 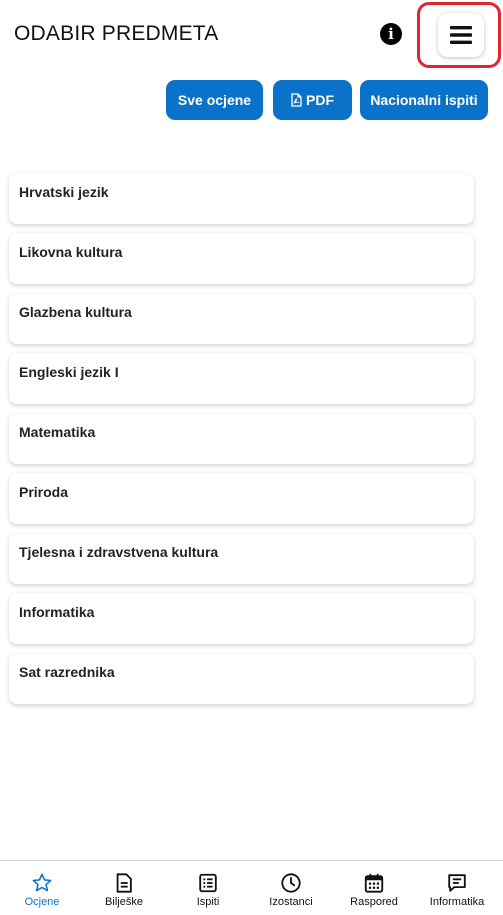 I want to click on nav-ispiti: Ispiti, so click(x=208, y=888).